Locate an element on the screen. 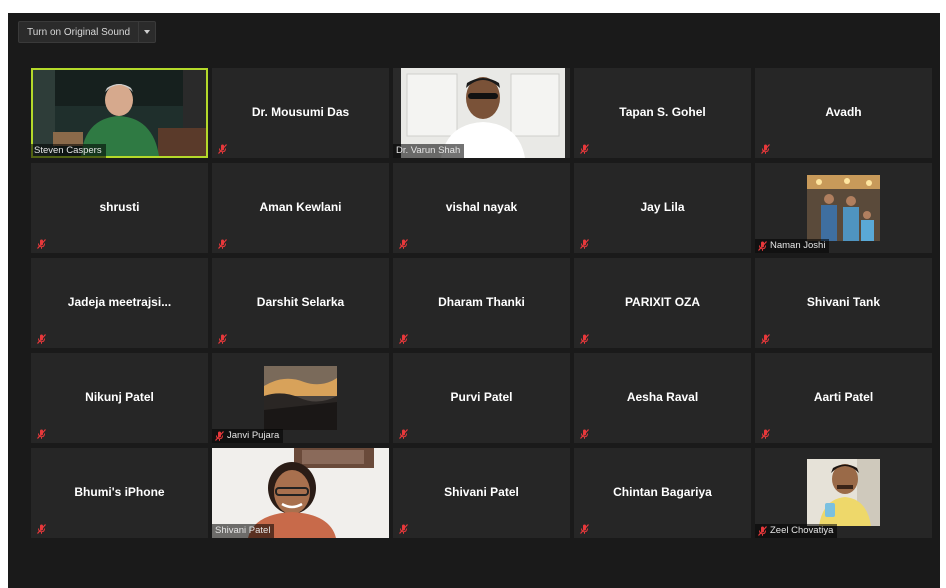  participant-tile: Darshit Selarka is located at coordinates (300, 303).